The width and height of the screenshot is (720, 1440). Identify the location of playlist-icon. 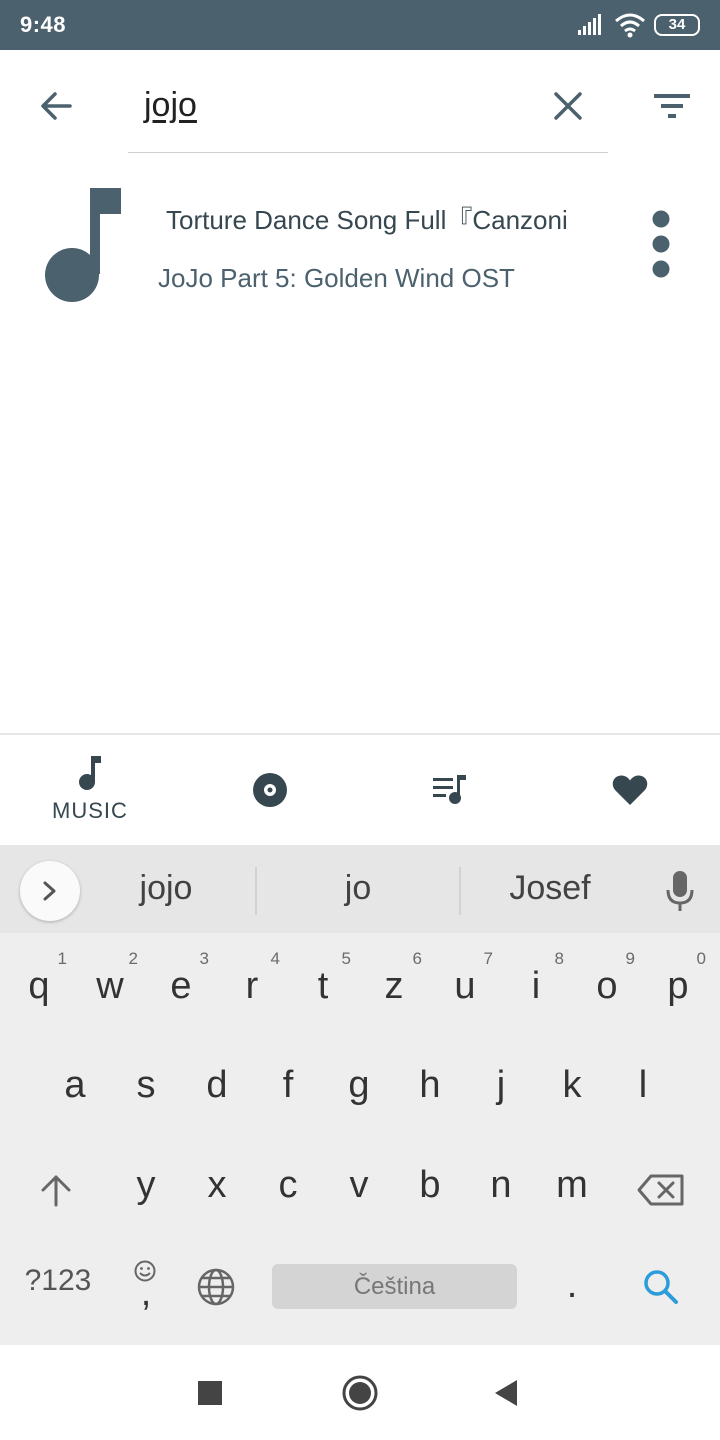
(449, 789).